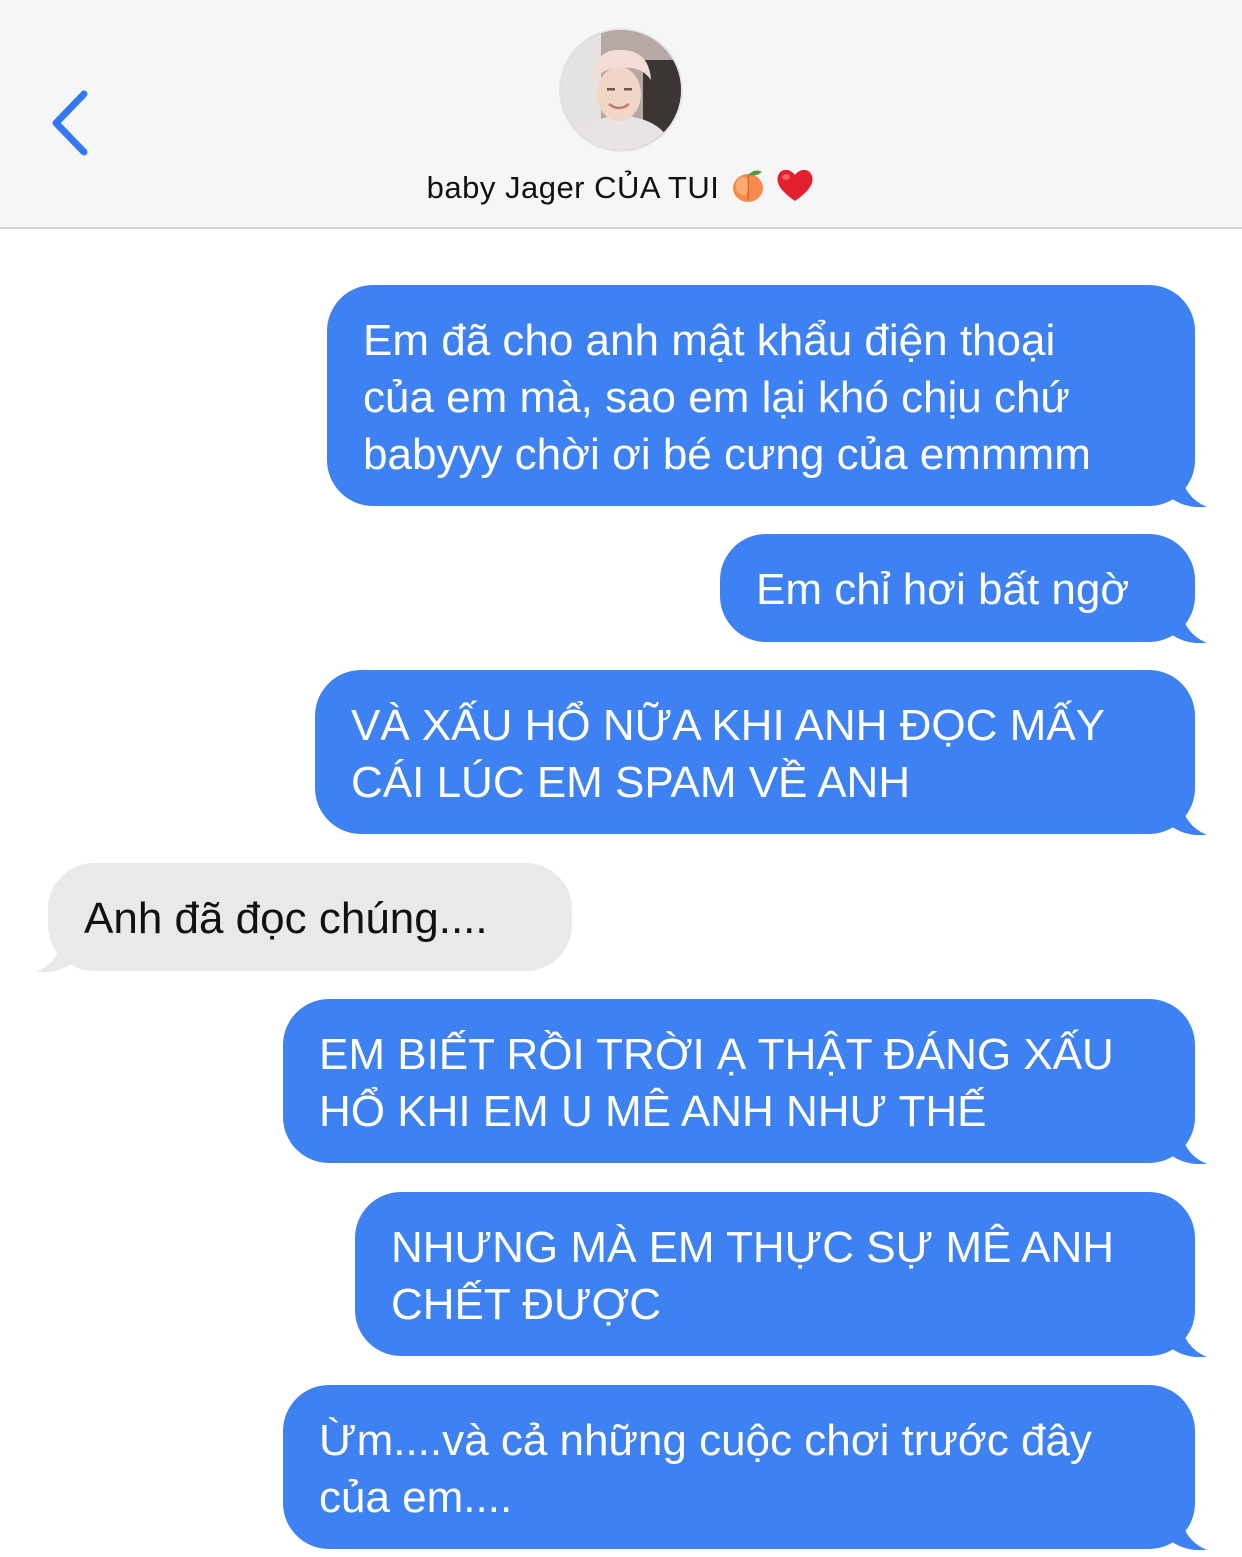 This screenshot has height=1557, width=1242. I want to click on red-heart-emoji-icon, so click(795, 189).